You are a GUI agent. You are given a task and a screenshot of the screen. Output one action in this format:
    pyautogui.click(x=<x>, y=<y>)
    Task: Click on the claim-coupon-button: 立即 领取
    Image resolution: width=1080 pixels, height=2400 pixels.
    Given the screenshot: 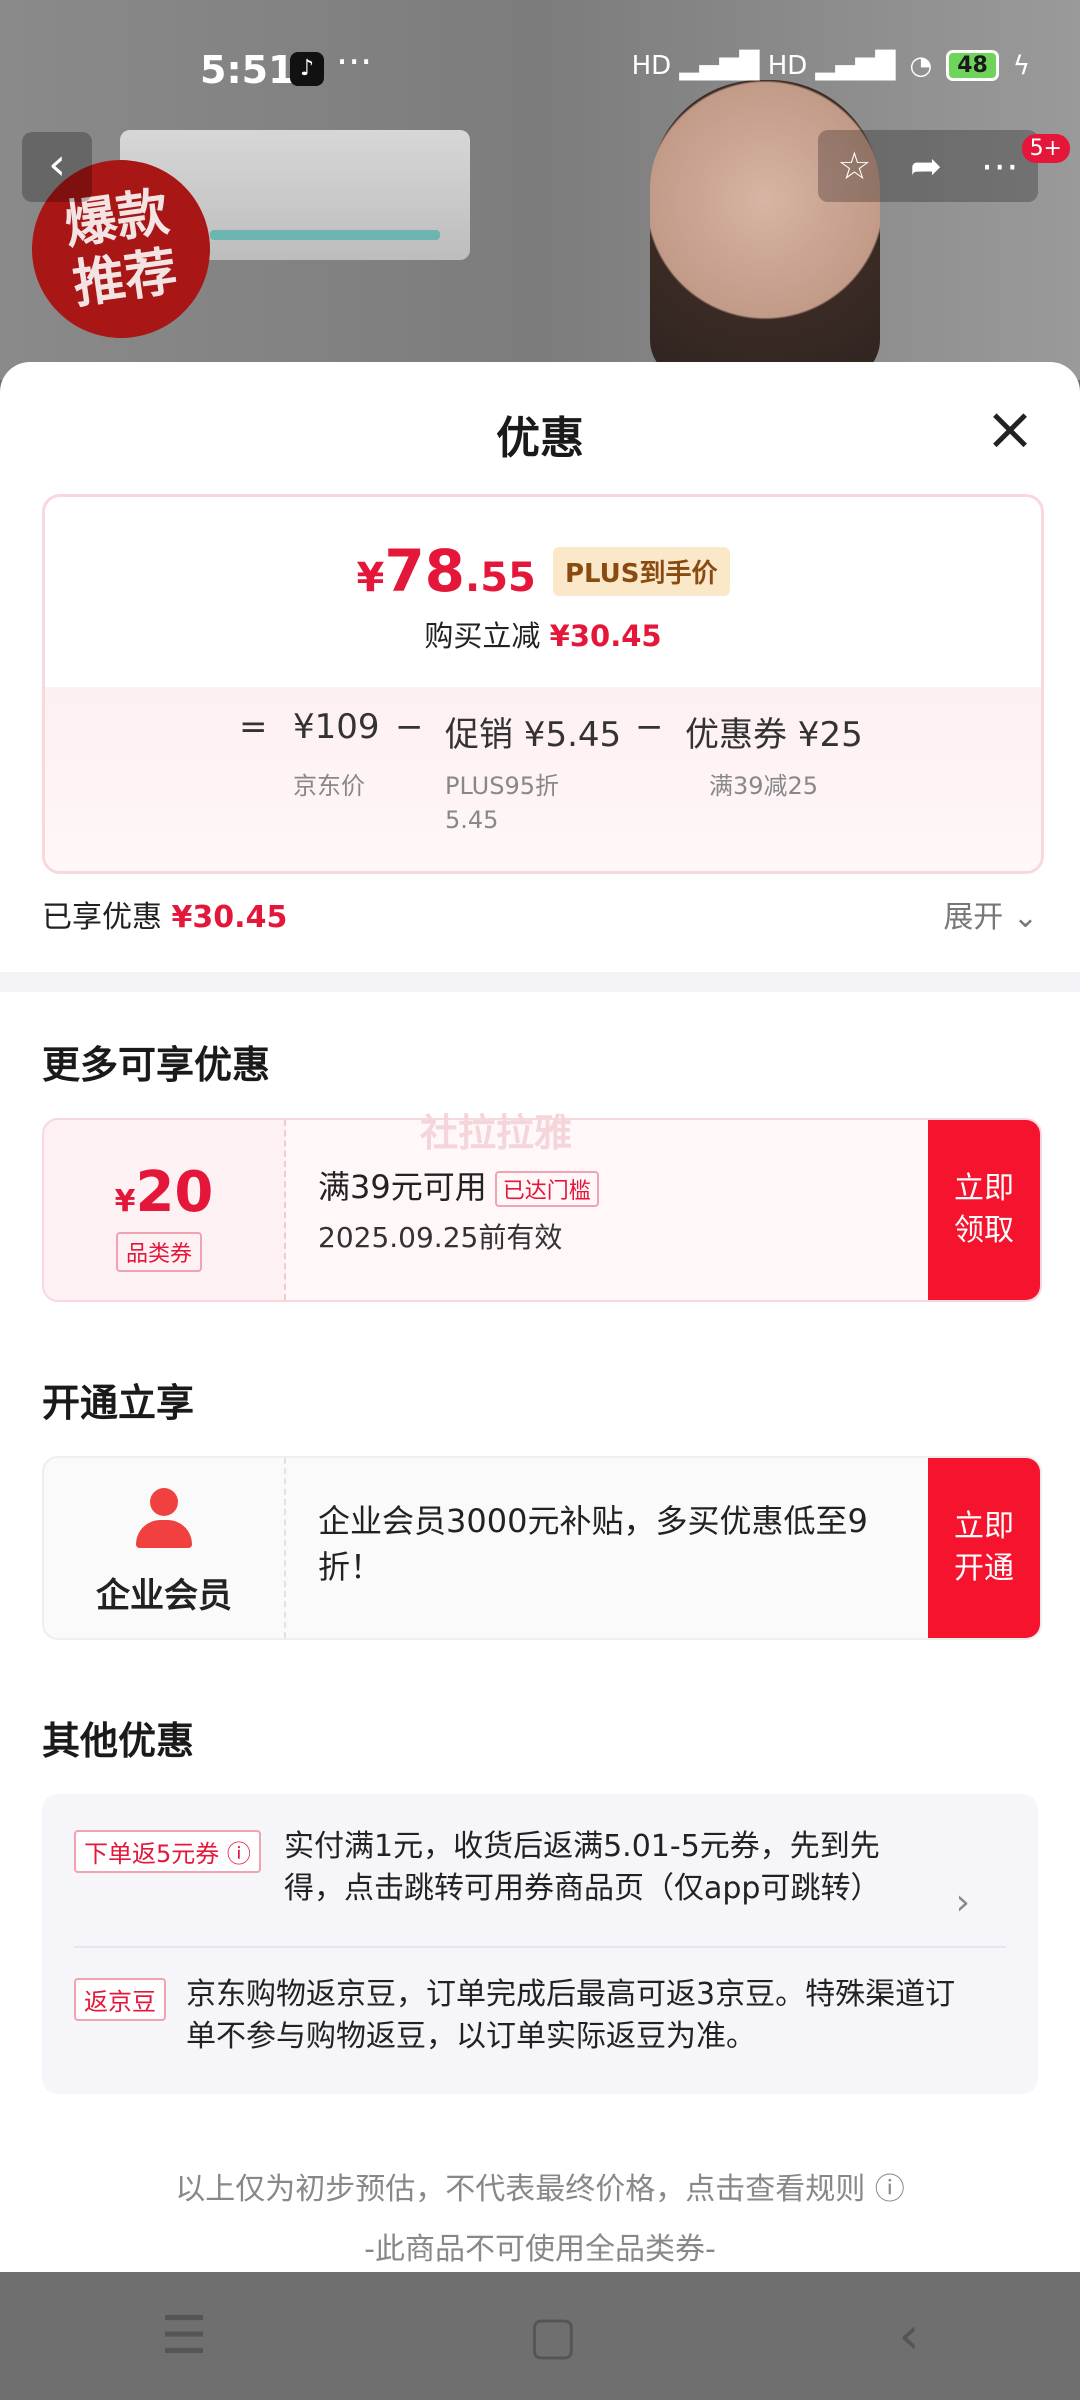 What is the action you would take?
    pyautogui.click(x=984, y=1210)
    